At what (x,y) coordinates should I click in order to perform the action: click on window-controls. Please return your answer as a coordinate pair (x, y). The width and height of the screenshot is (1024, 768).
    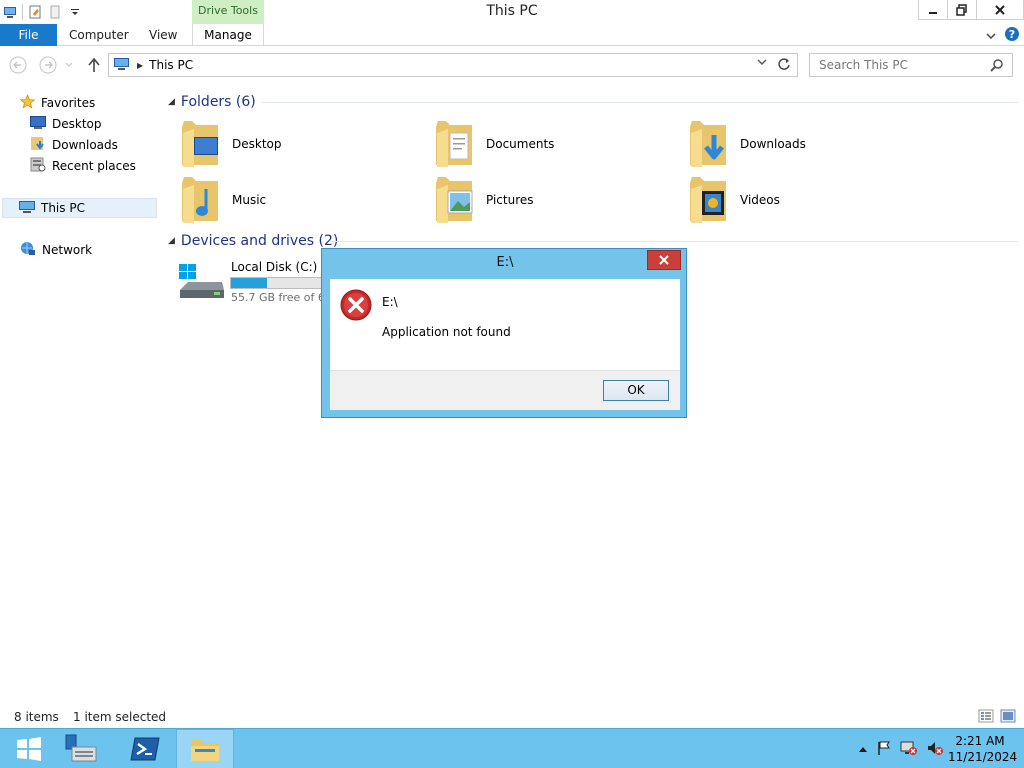
    Looking at the image, I should click on (971, 10).